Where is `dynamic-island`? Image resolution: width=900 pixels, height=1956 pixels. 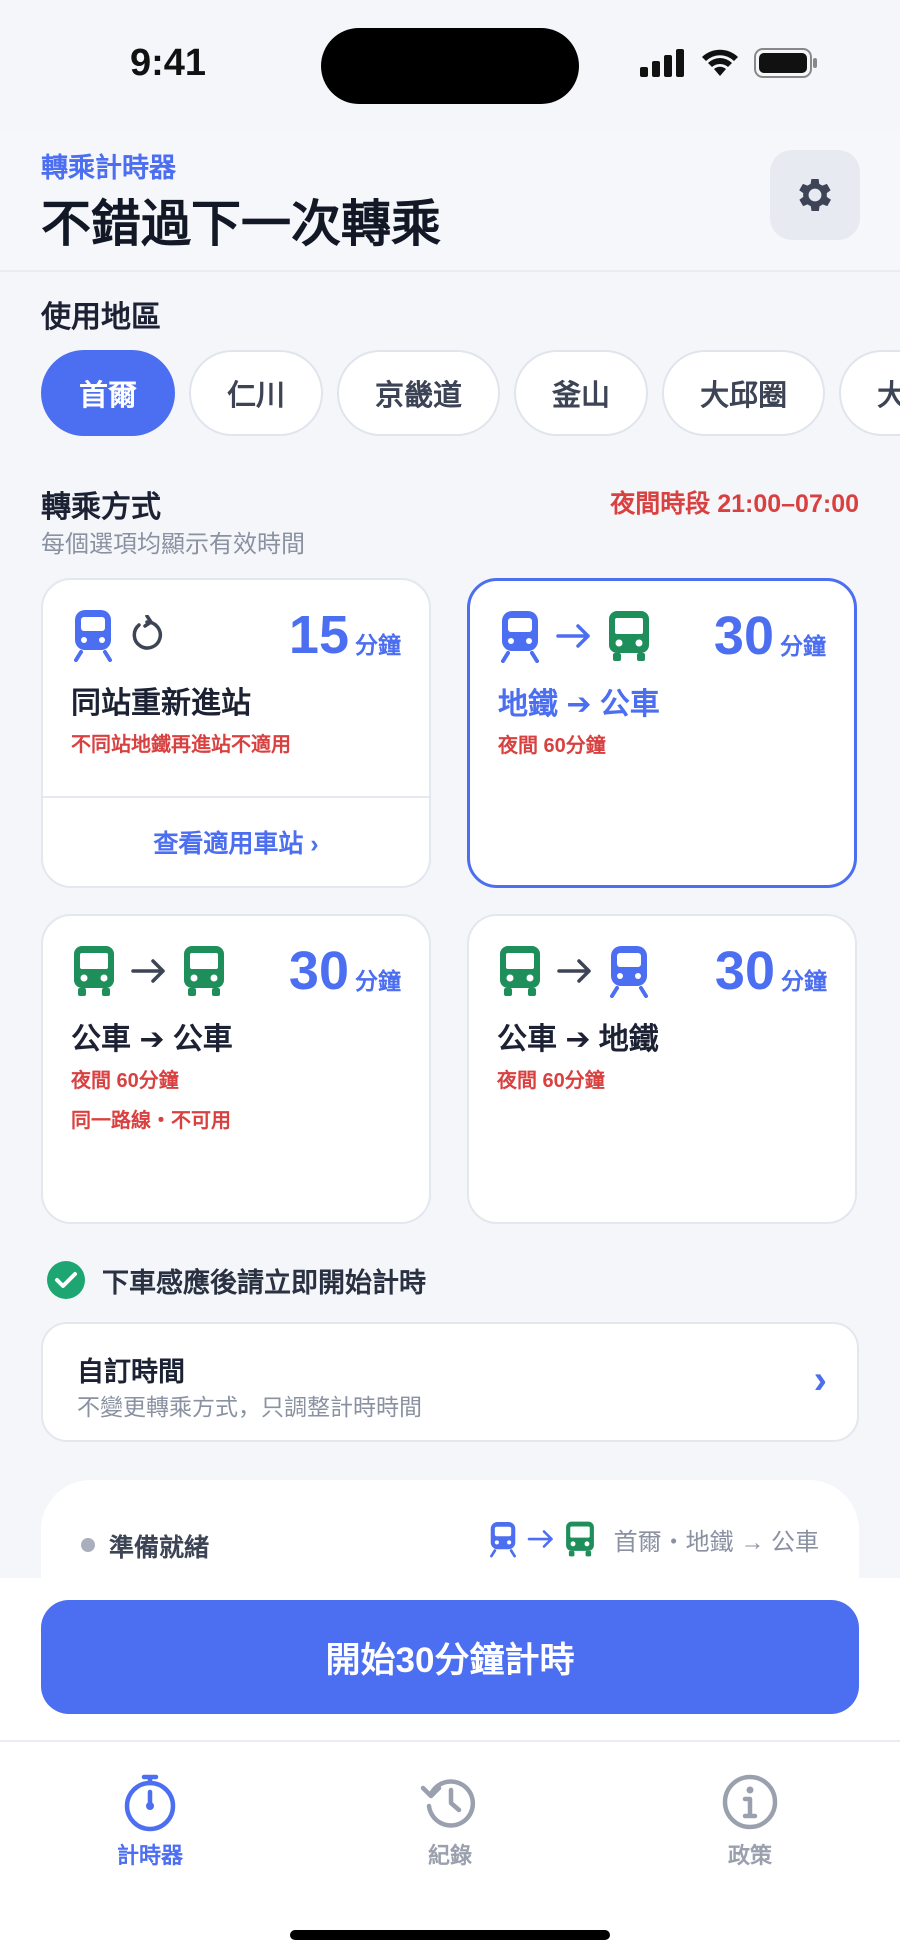
dynamic-island is located at coordinates (450, 66).